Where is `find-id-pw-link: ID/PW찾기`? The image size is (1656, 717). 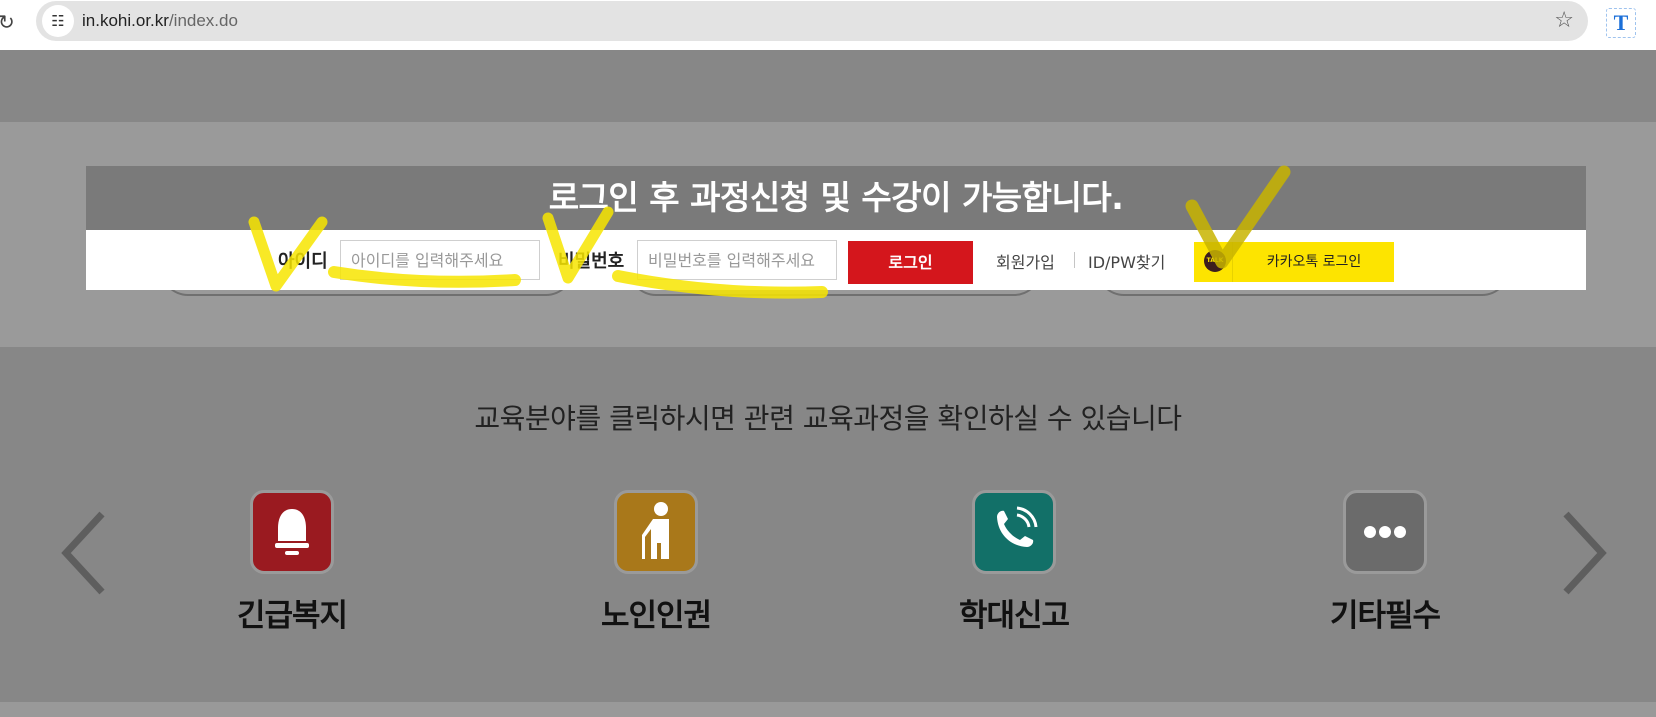 find-id-pw-link: ID/PW찾기 is located at coordinates (1126, 261).